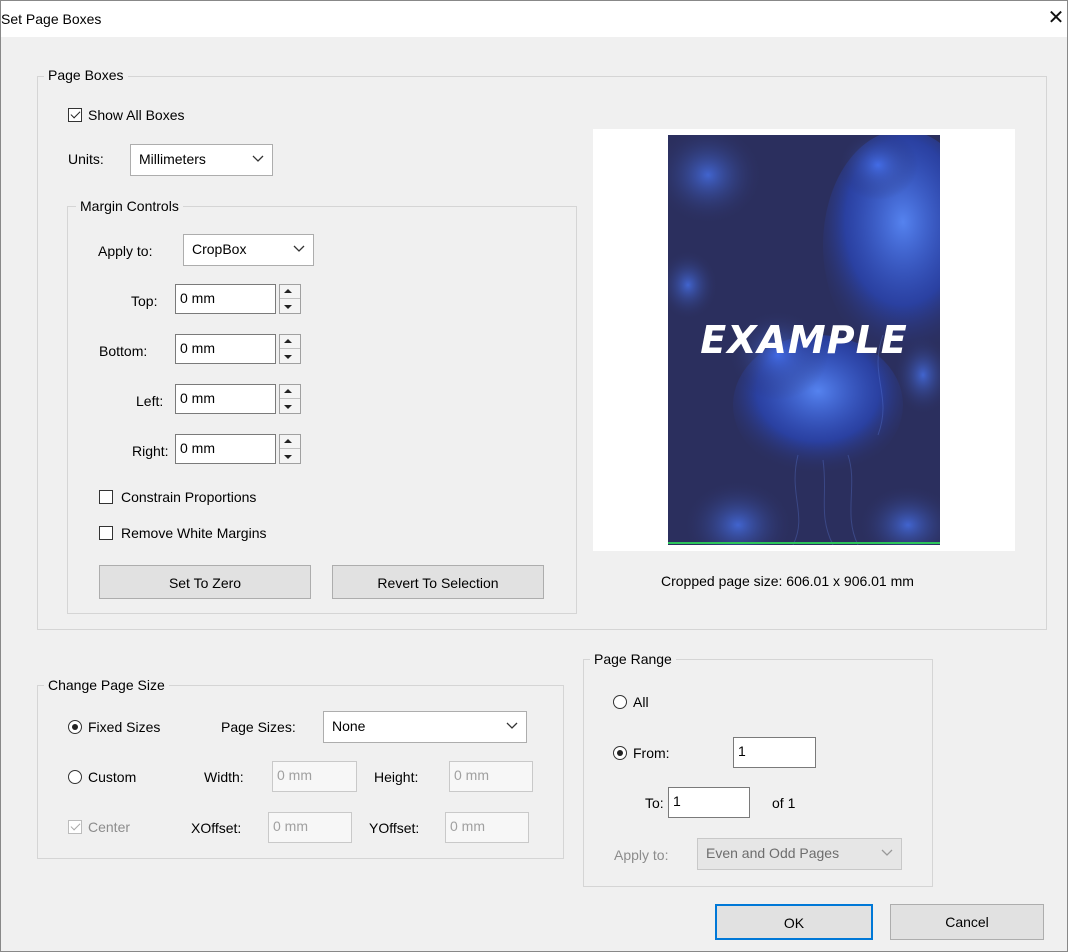 Image resolution: width=1068 pixels, height=952 pixels. I want to click on revert-to-selection-button: Revert To Selection, so click(438, 582).